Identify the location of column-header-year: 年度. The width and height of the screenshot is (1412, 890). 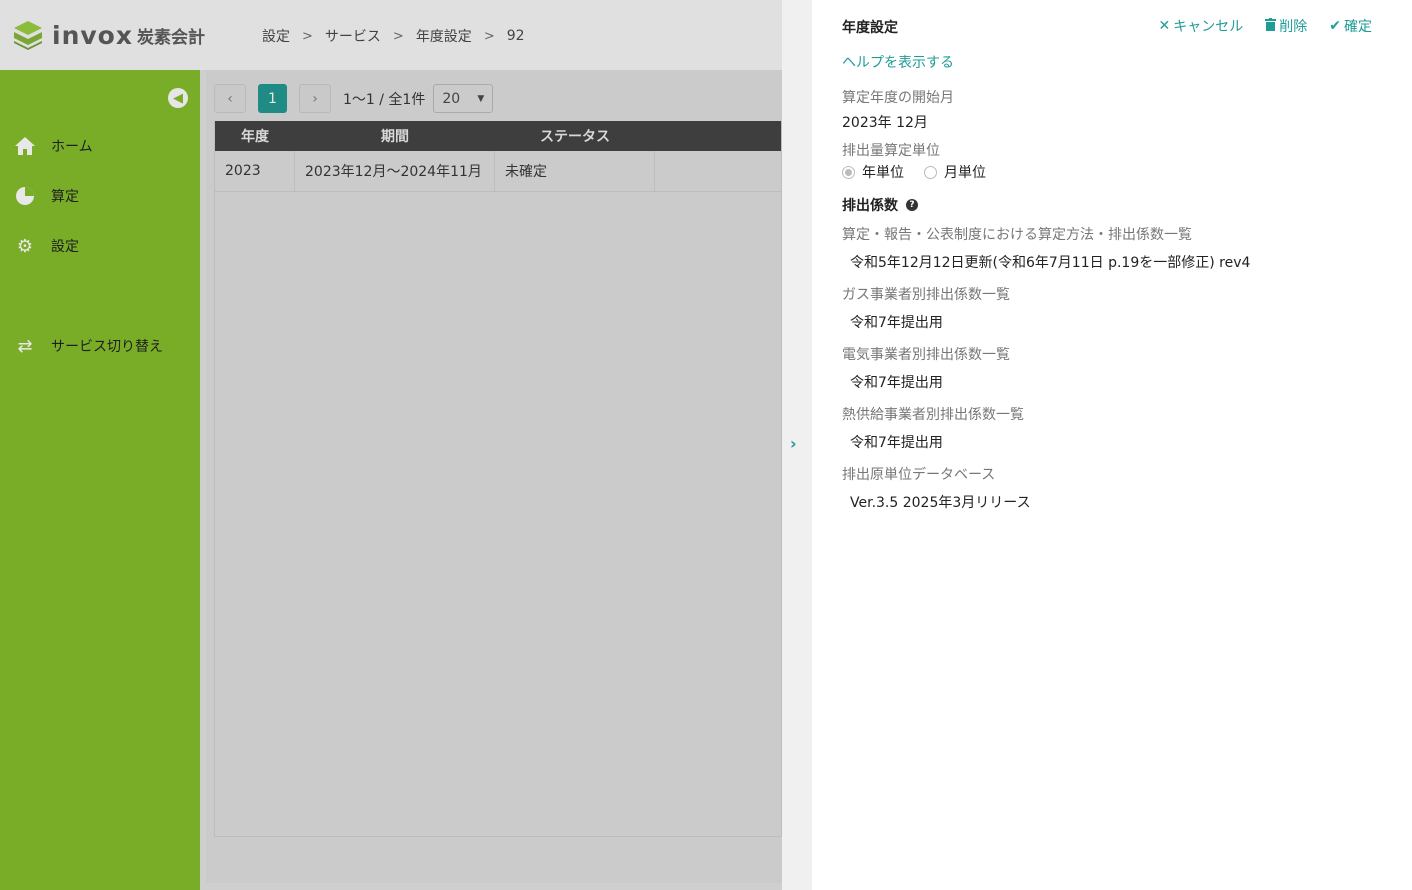
(255, 136).